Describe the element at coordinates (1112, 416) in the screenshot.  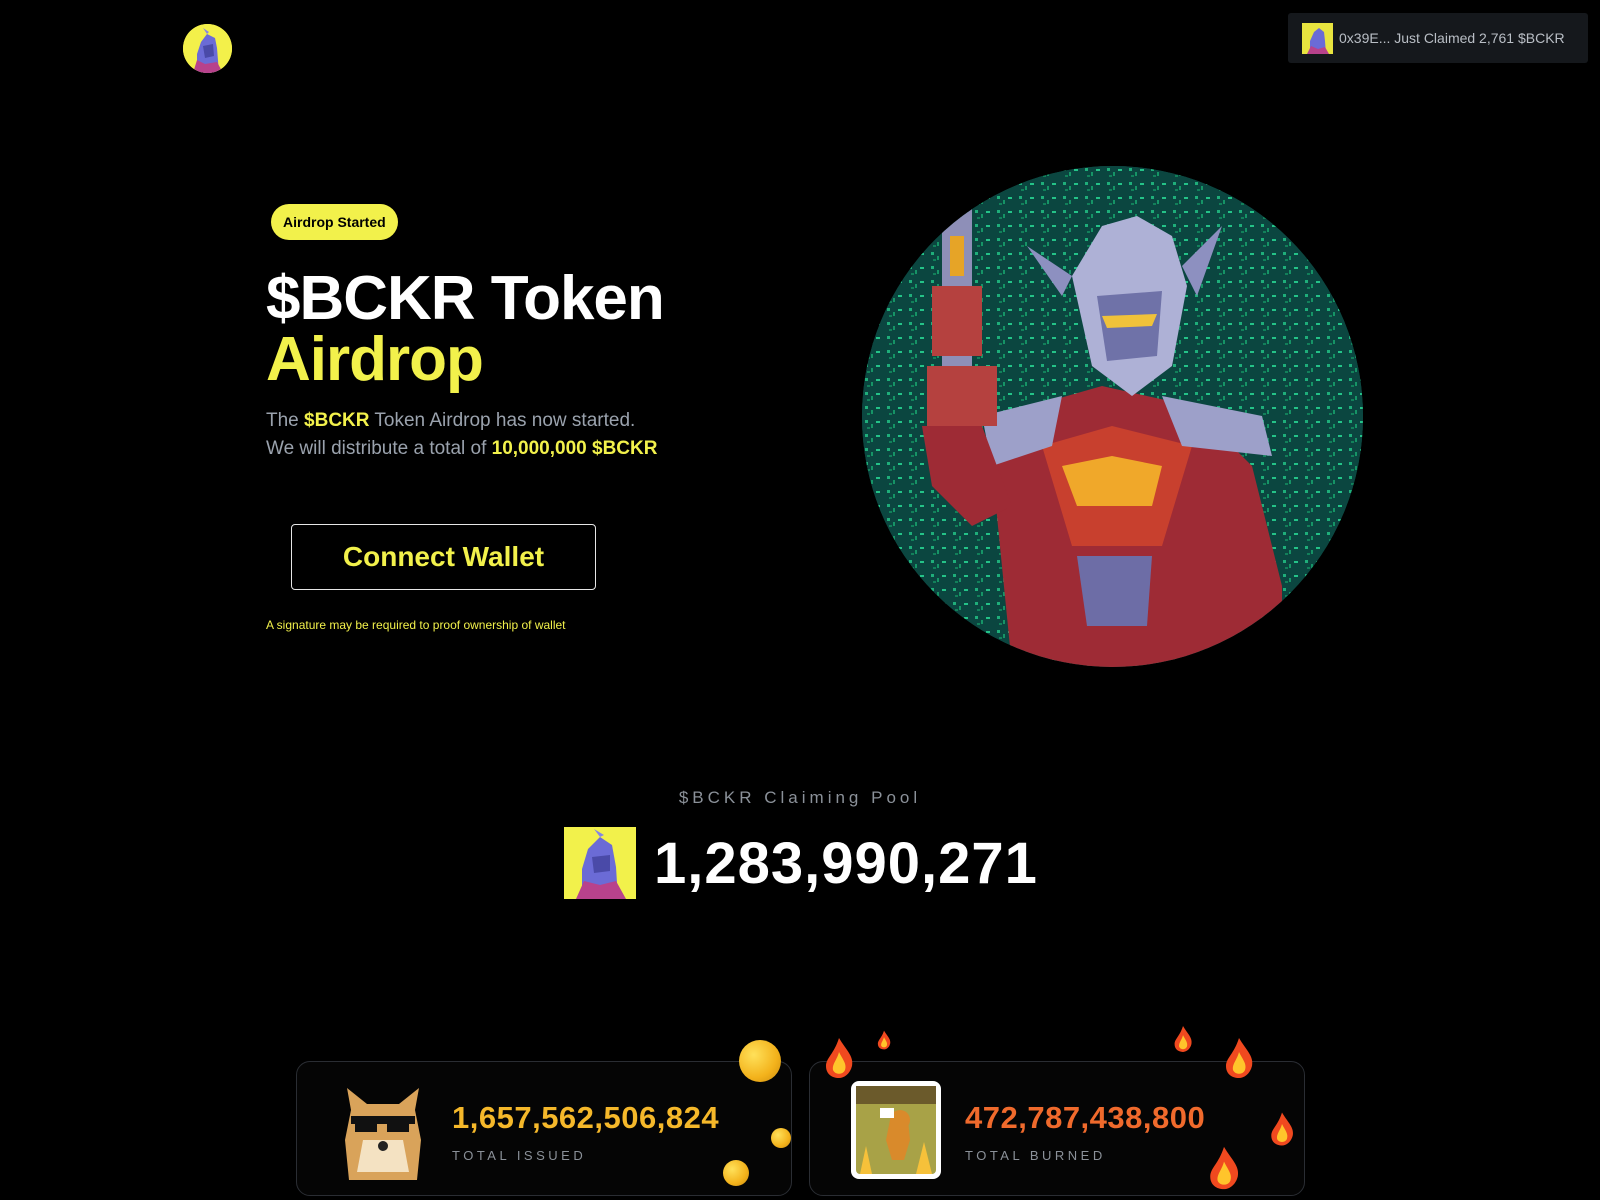
I see `armored-warrior-illustration` at that location.